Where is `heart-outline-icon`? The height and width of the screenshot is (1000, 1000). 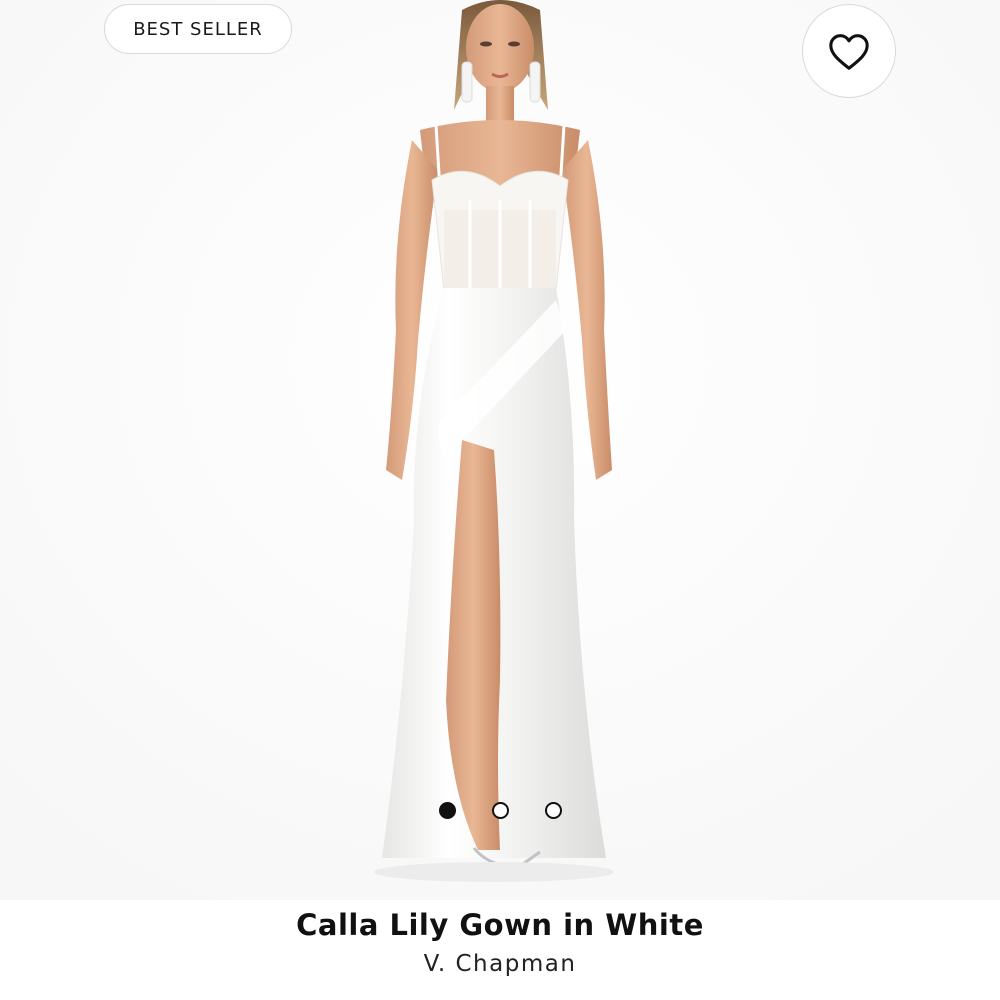
heart-outline-icon is located at coordinates (849, 52).